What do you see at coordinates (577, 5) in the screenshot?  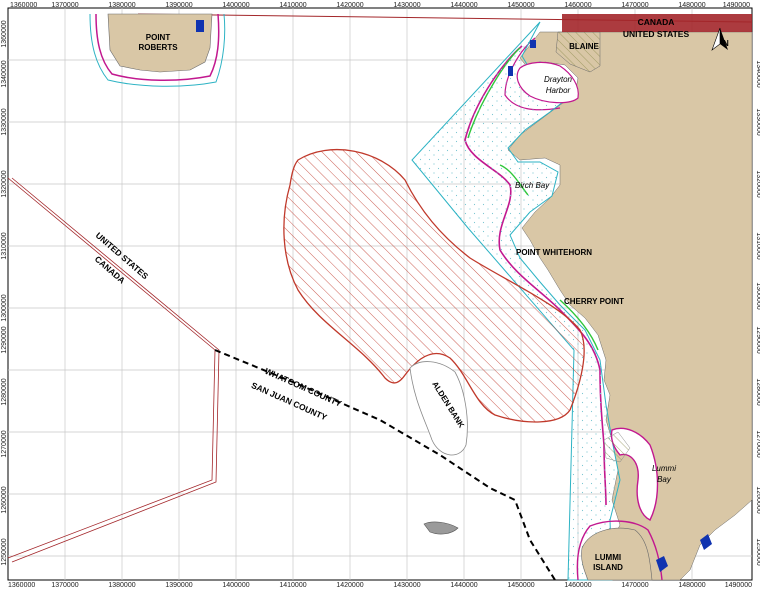 I see `x-tick-top: 1460000` at bounding box center [577, 5].